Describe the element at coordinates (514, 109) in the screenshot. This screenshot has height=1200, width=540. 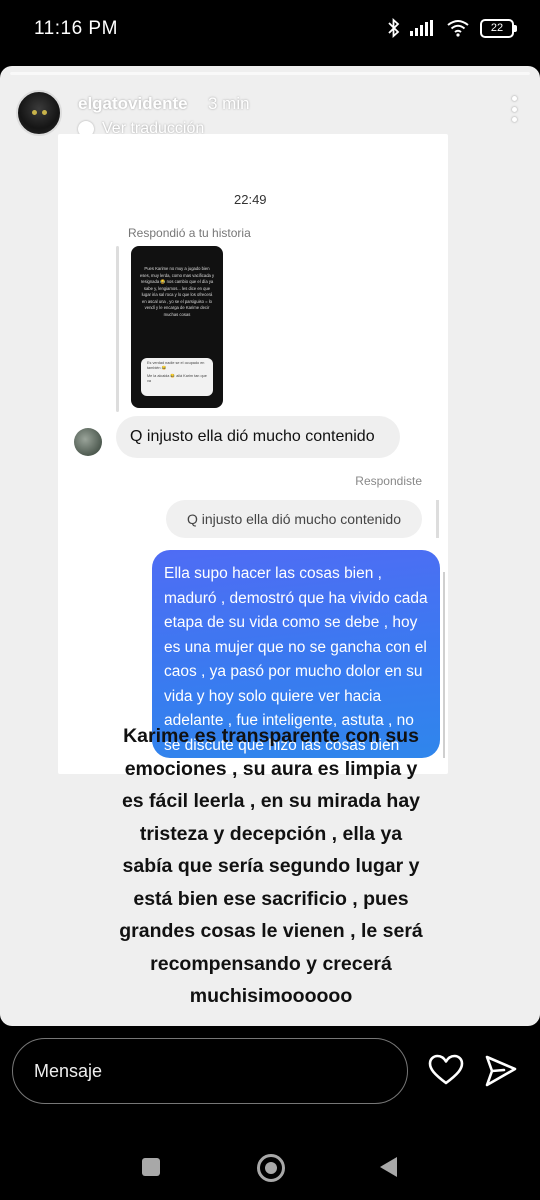
I see `more-options-icon` at that location.